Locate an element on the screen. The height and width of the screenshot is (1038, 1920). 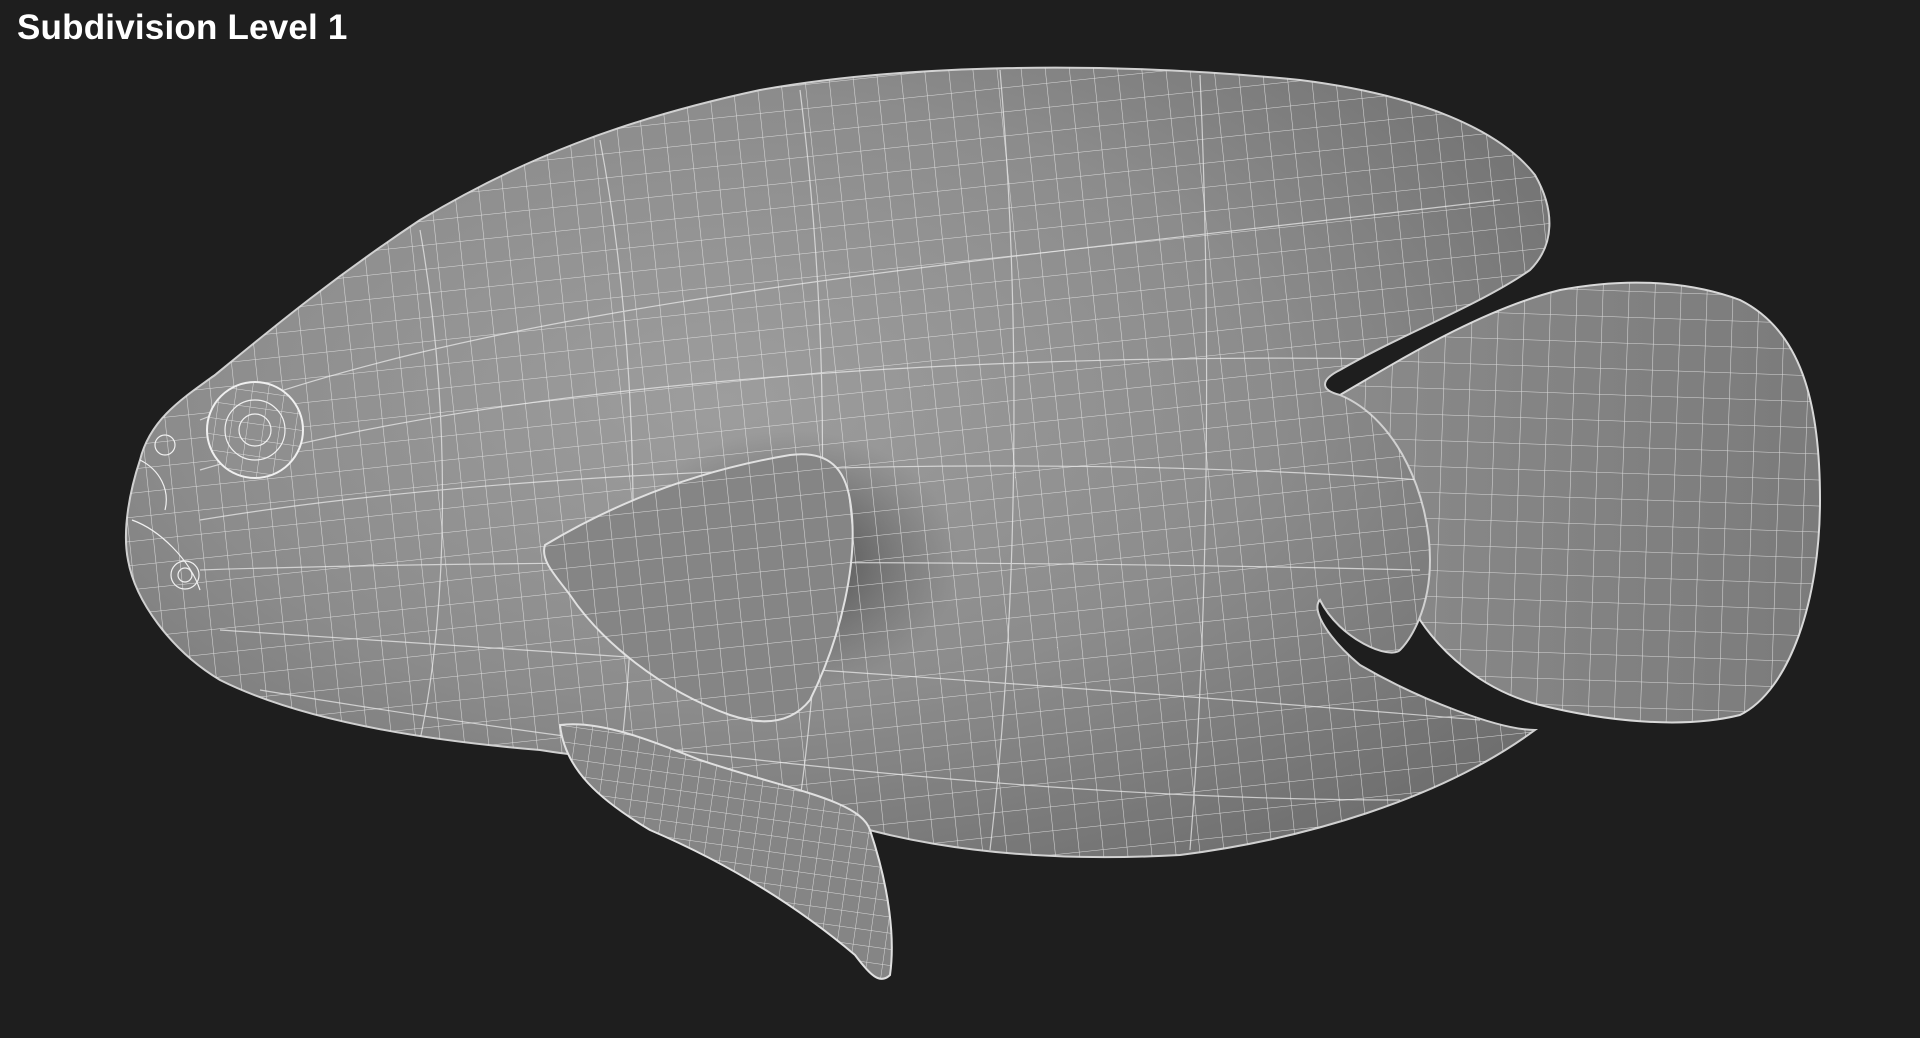
subdivision-level-label: Subdivision Level 1 is located at coordinates (182, 27).